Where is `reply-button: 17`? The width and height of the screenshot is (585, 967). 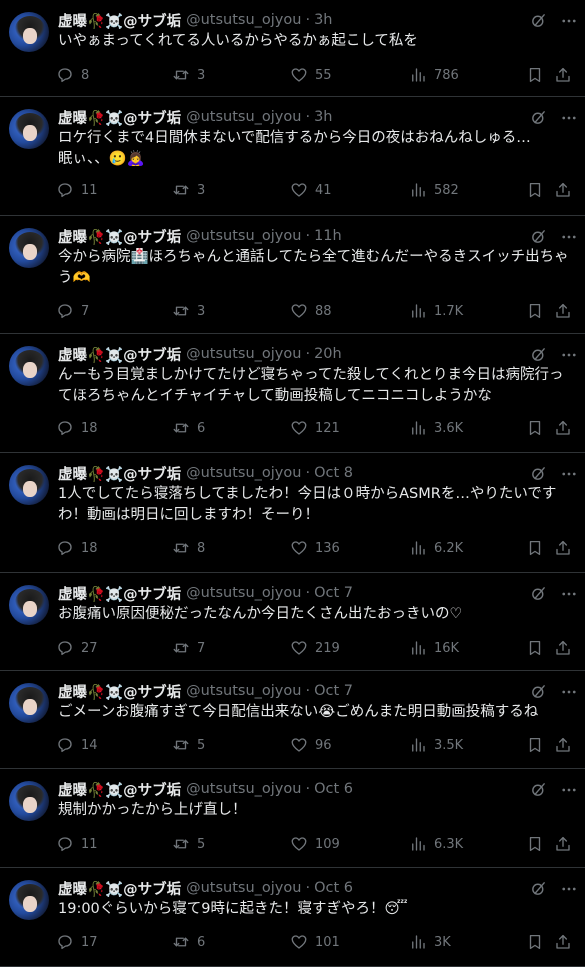 reply-button: 17 is located at coordinates (77, 942).